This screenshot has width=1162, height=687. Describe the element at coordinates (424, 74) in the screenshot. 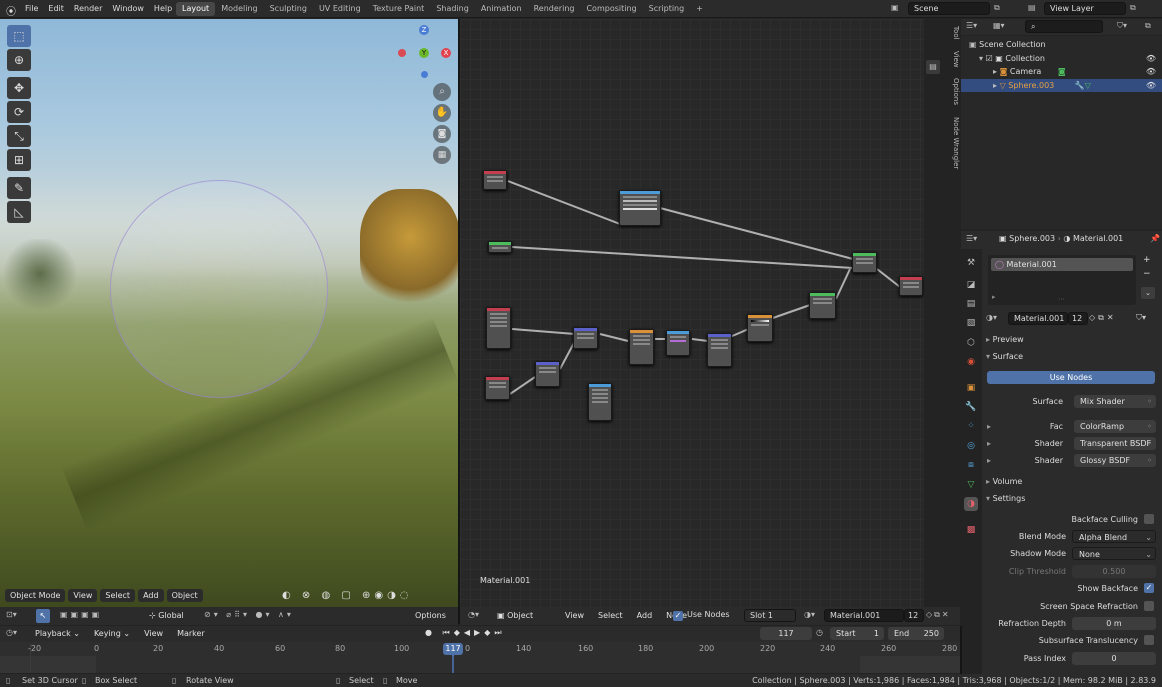

I see `gizmo-neg-z-icon` at that location.